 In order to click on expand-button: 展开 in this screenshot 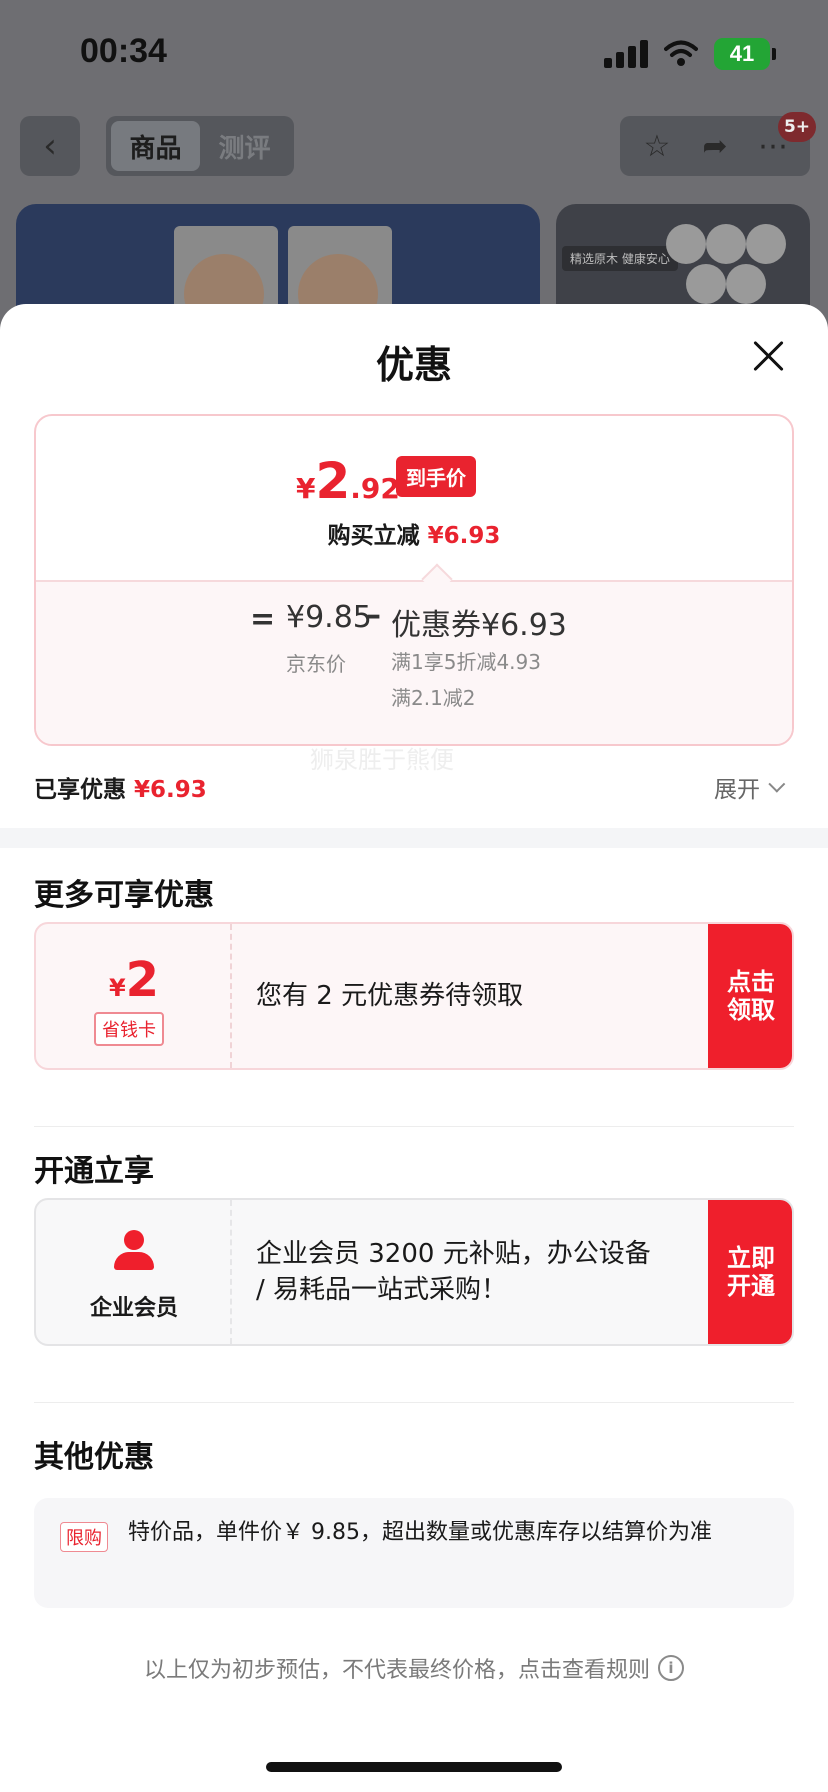, I will do `click(750, 787)`.